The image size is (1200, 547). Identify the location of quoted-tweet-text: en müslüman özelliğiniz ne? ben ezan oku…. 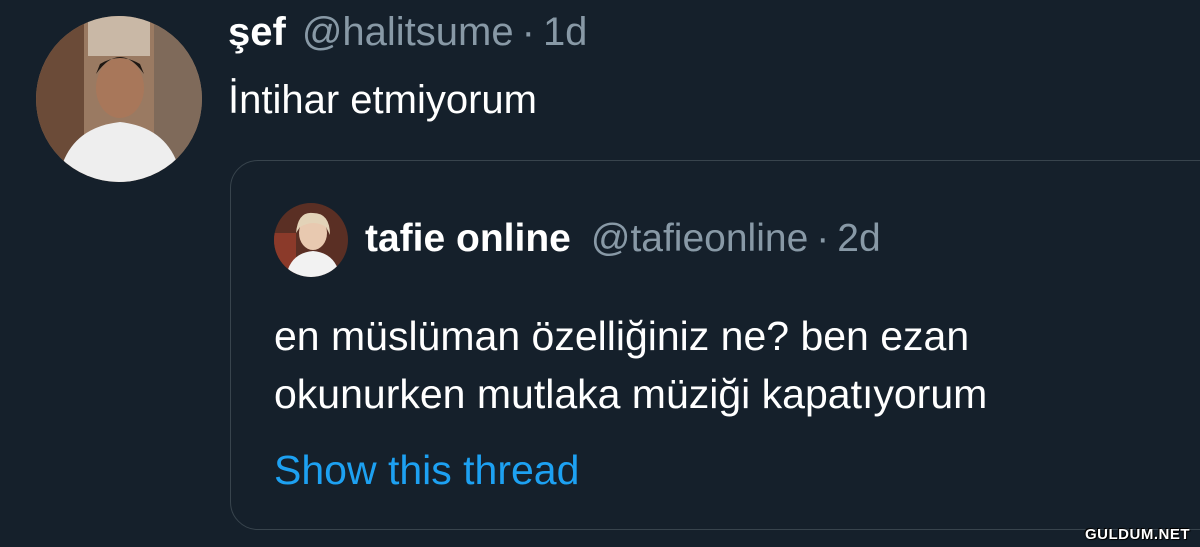
(630, 365).